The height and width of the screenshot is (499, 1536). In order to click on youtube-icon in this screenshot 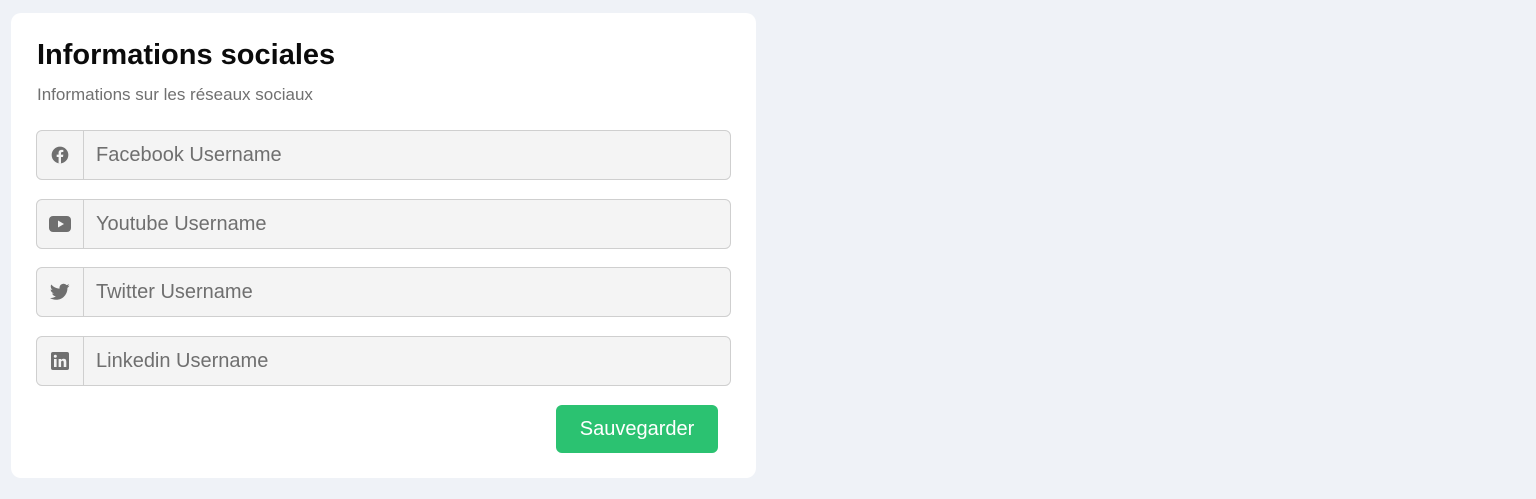, I will do `click(60, 224)`.